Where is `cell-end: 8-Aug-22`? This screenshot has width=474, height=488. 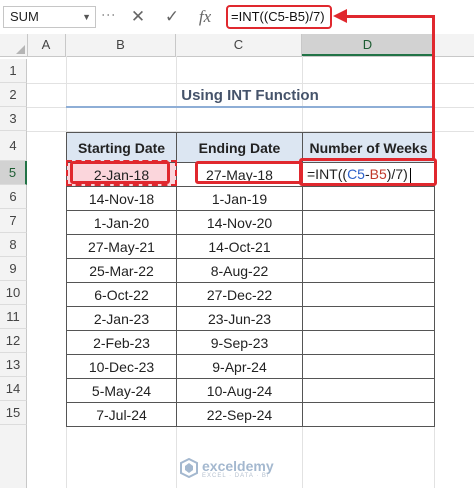
cell-end: 8-Aug-22 is located at coordinates (239, 270).